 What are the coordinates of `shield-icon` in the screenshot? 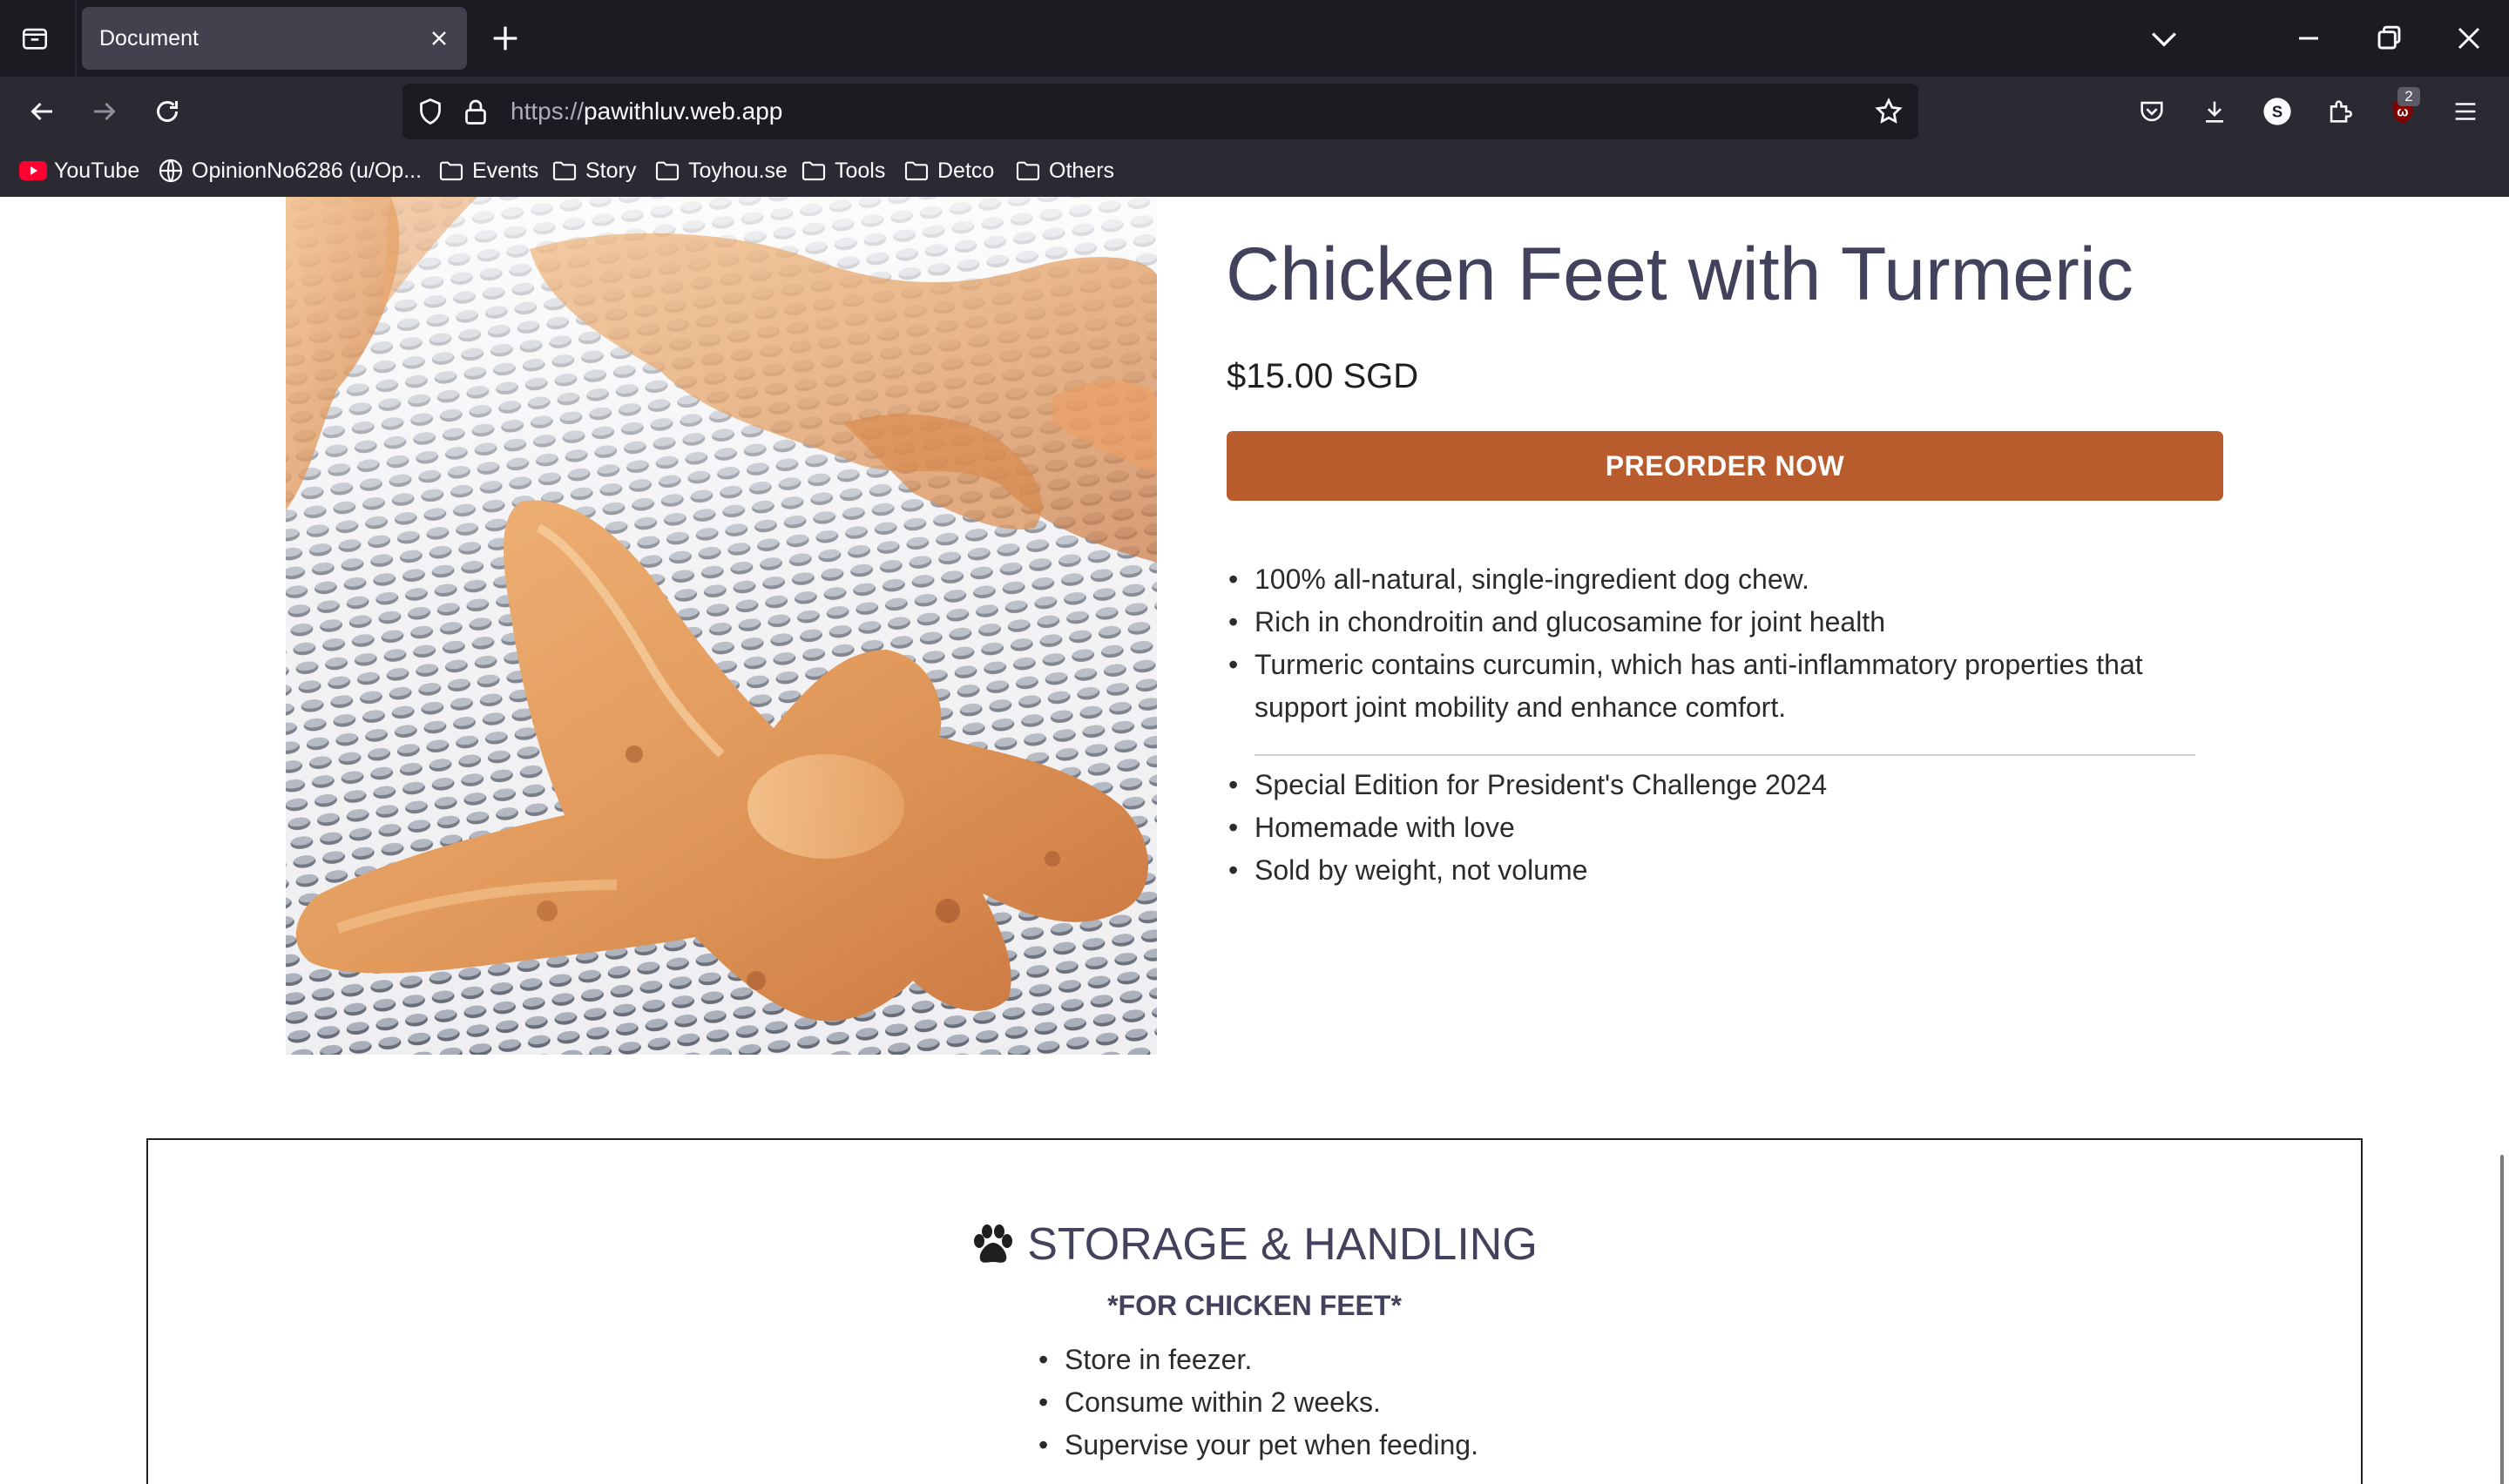 It's located at (430, 112).